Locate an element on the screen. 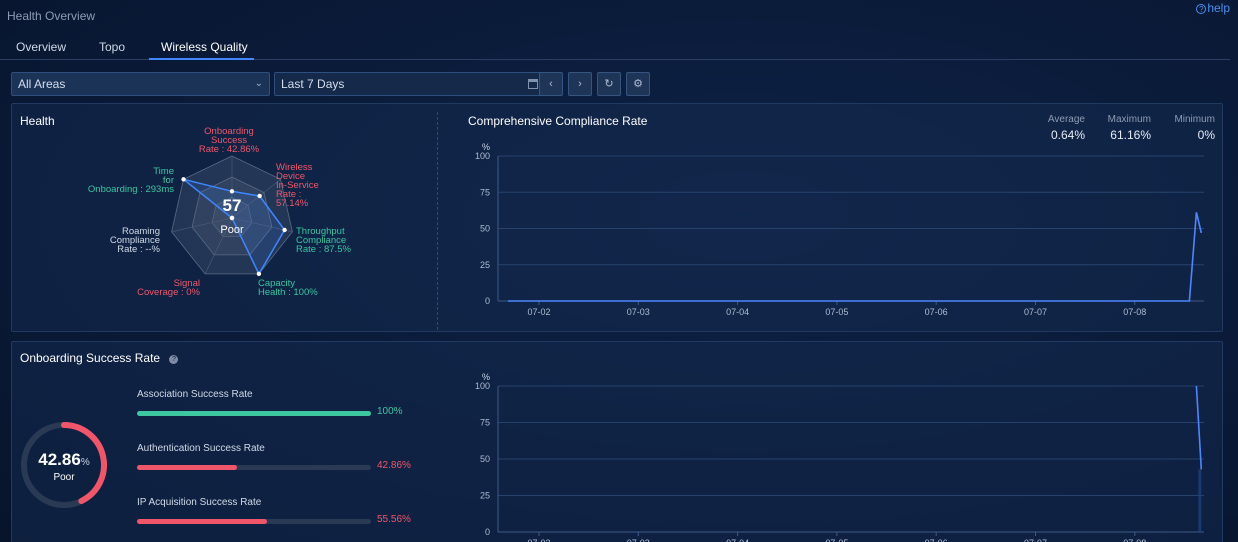 The width and height of the screenshot is (1238, 542). panel-divider is located at coordinates (437, 221).